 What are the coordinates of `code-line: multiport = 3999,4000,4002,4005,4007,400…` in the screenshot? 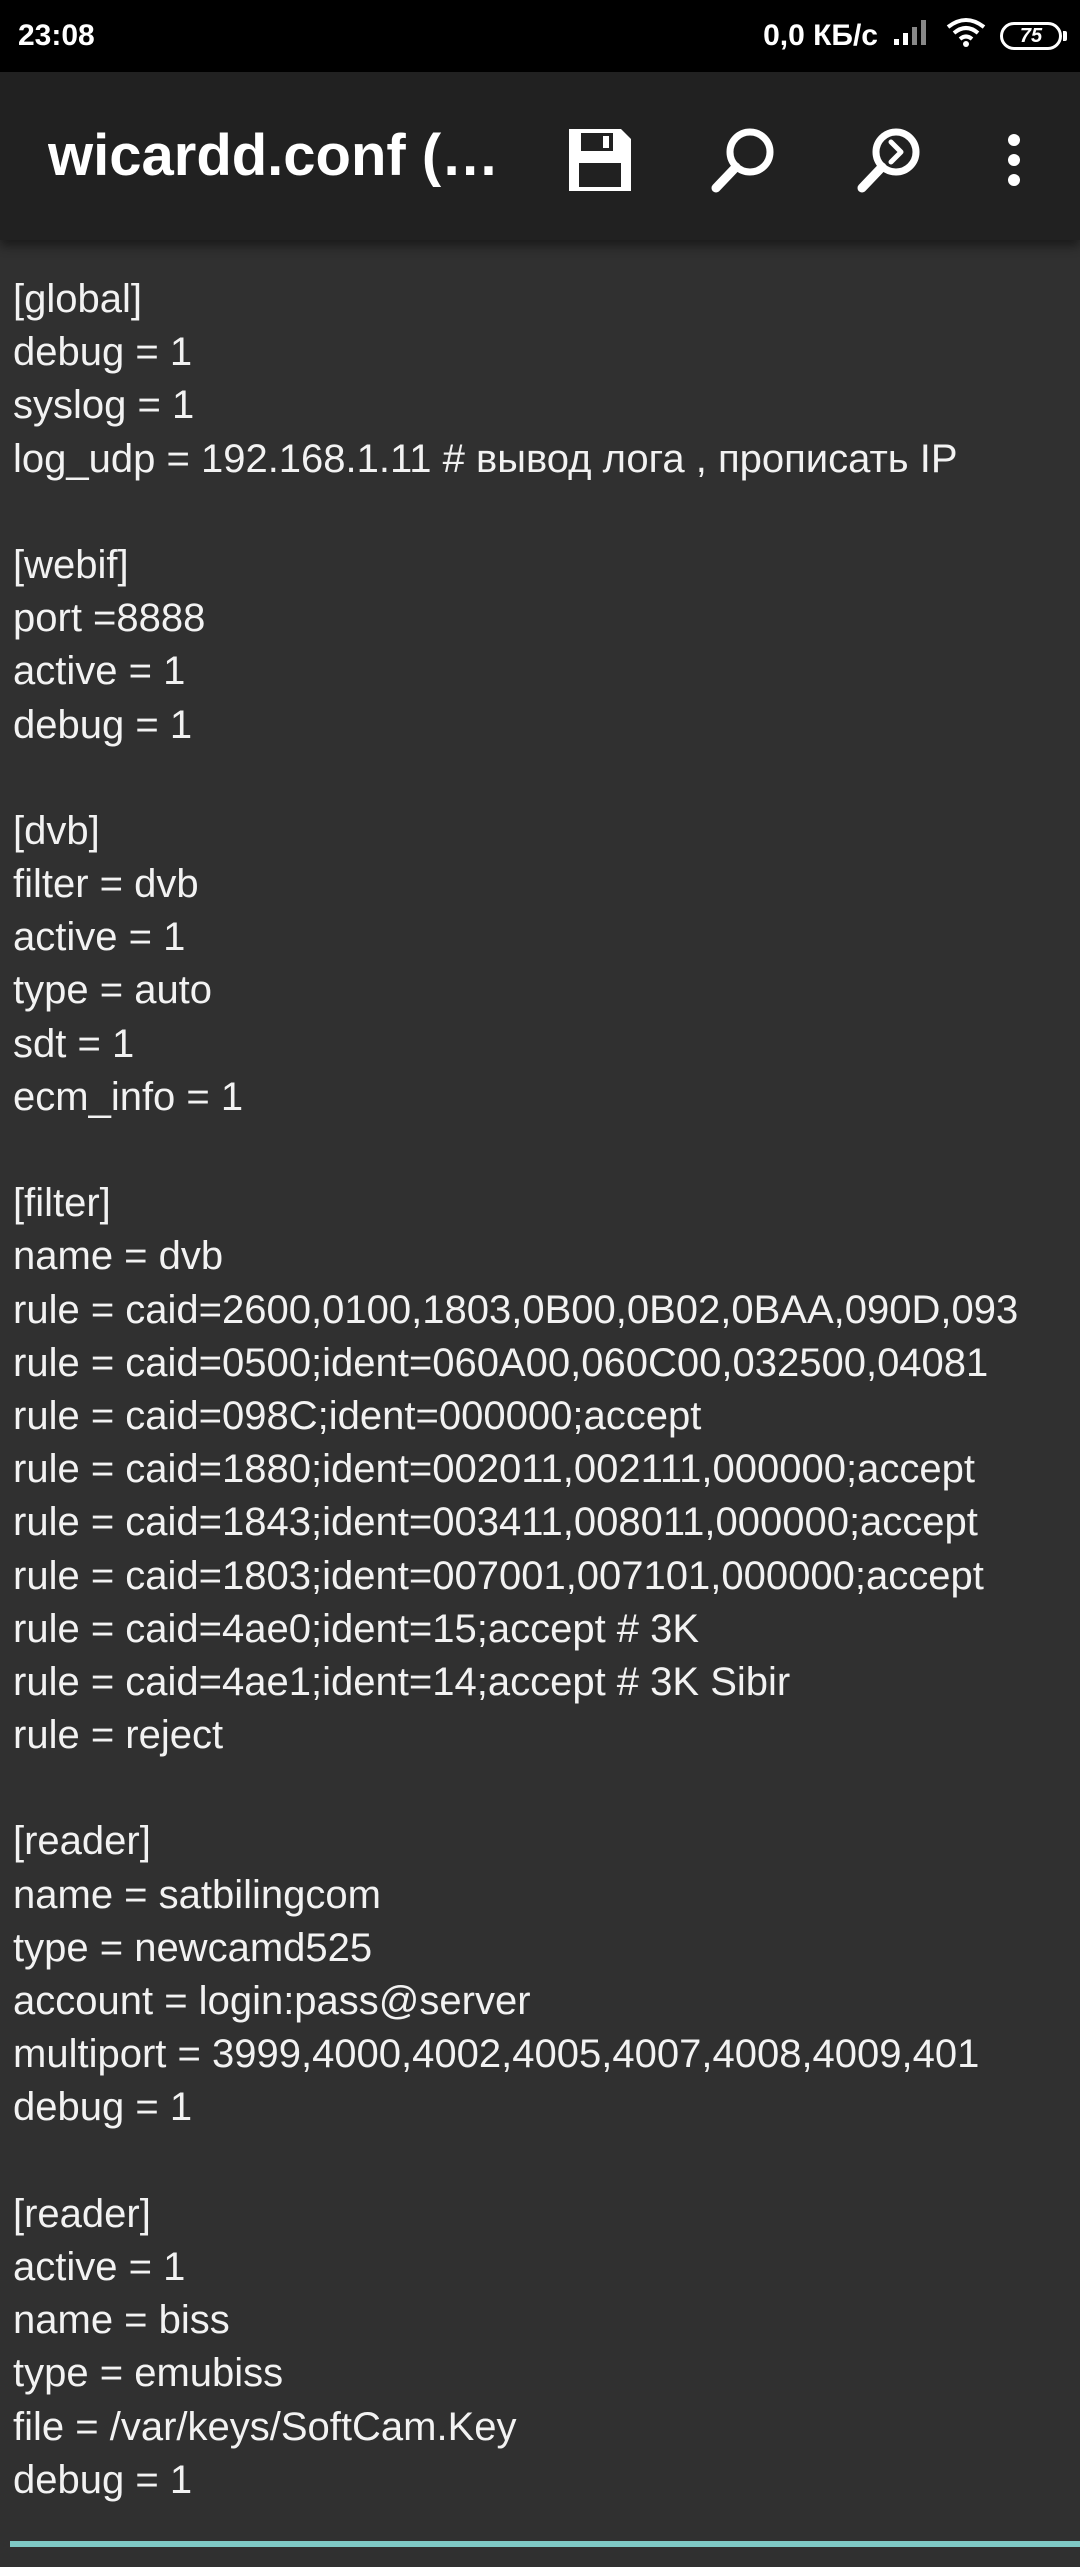 It's located at (515, 2054).